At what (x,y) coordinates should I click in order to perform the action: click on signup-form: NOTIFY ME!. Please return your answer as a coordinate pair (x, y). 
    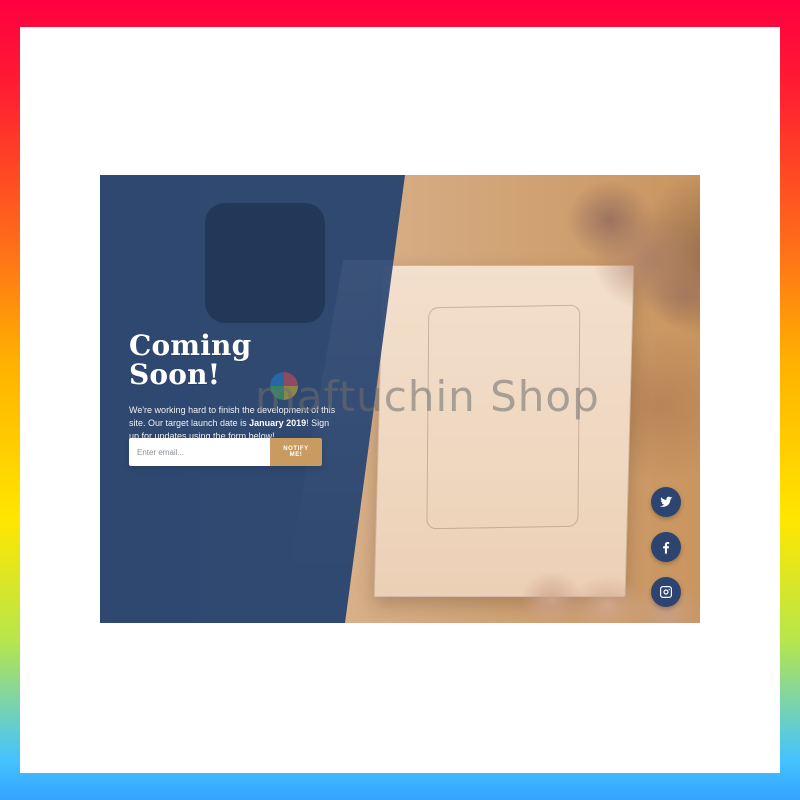
    Looking at the image, I should click on (225, 452).